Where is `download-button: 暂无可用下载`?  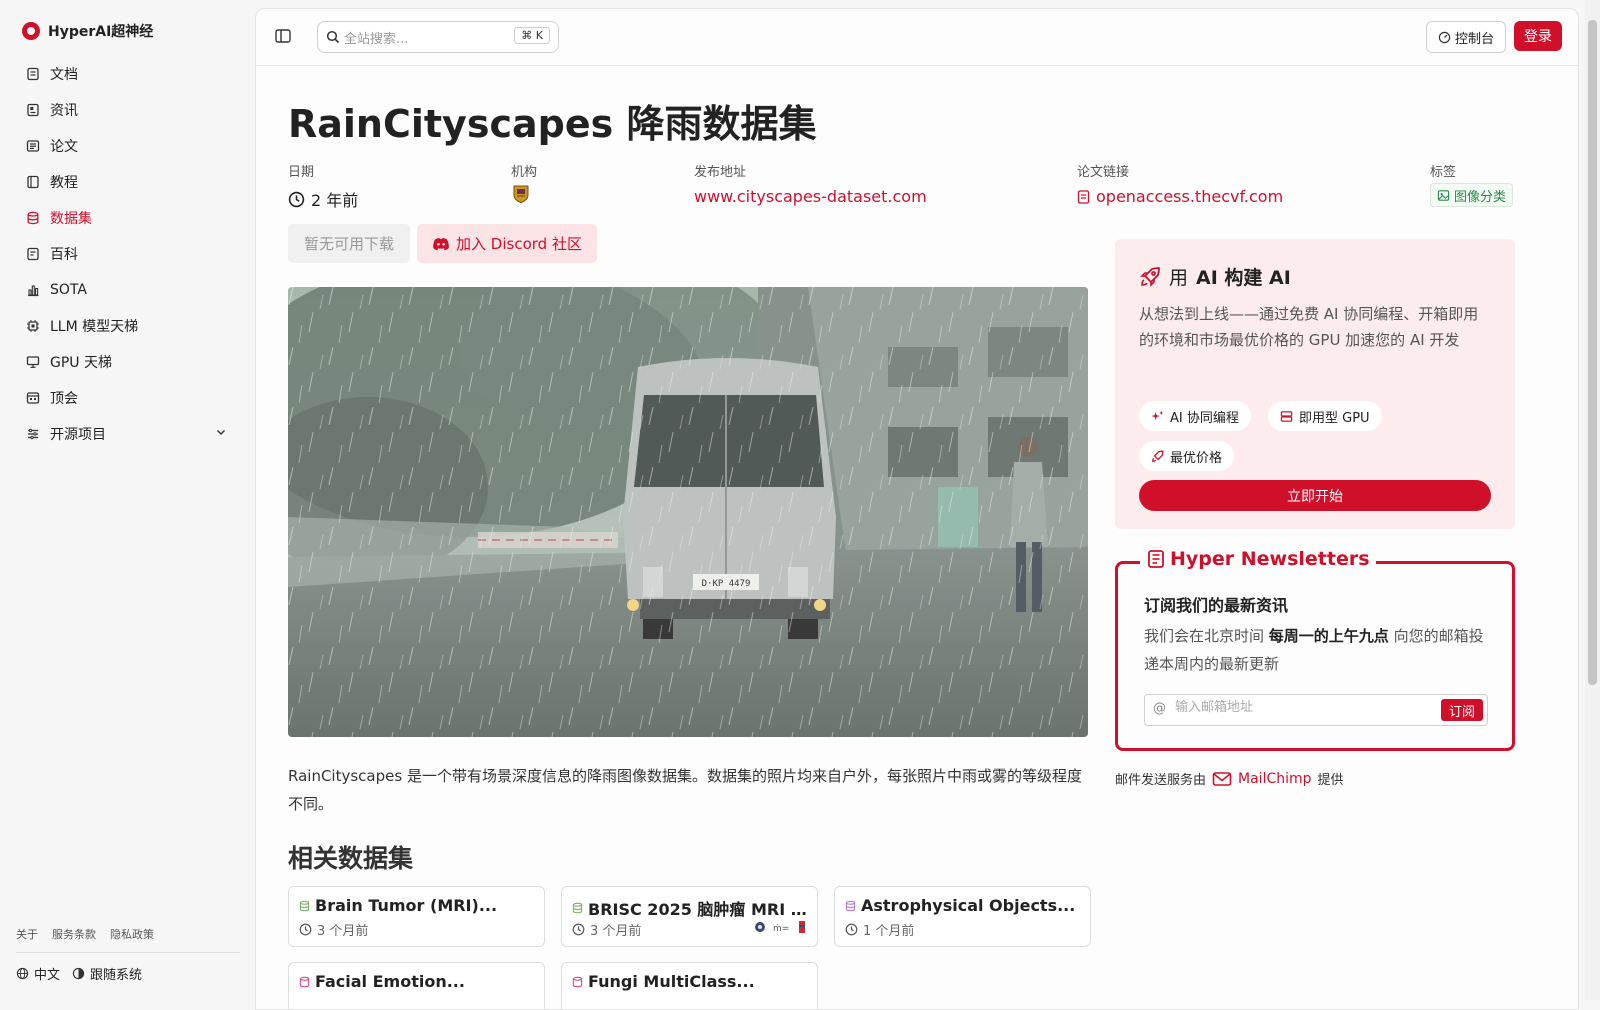
download-button: 暂无可用下载 is located at coordinates (349, 243).